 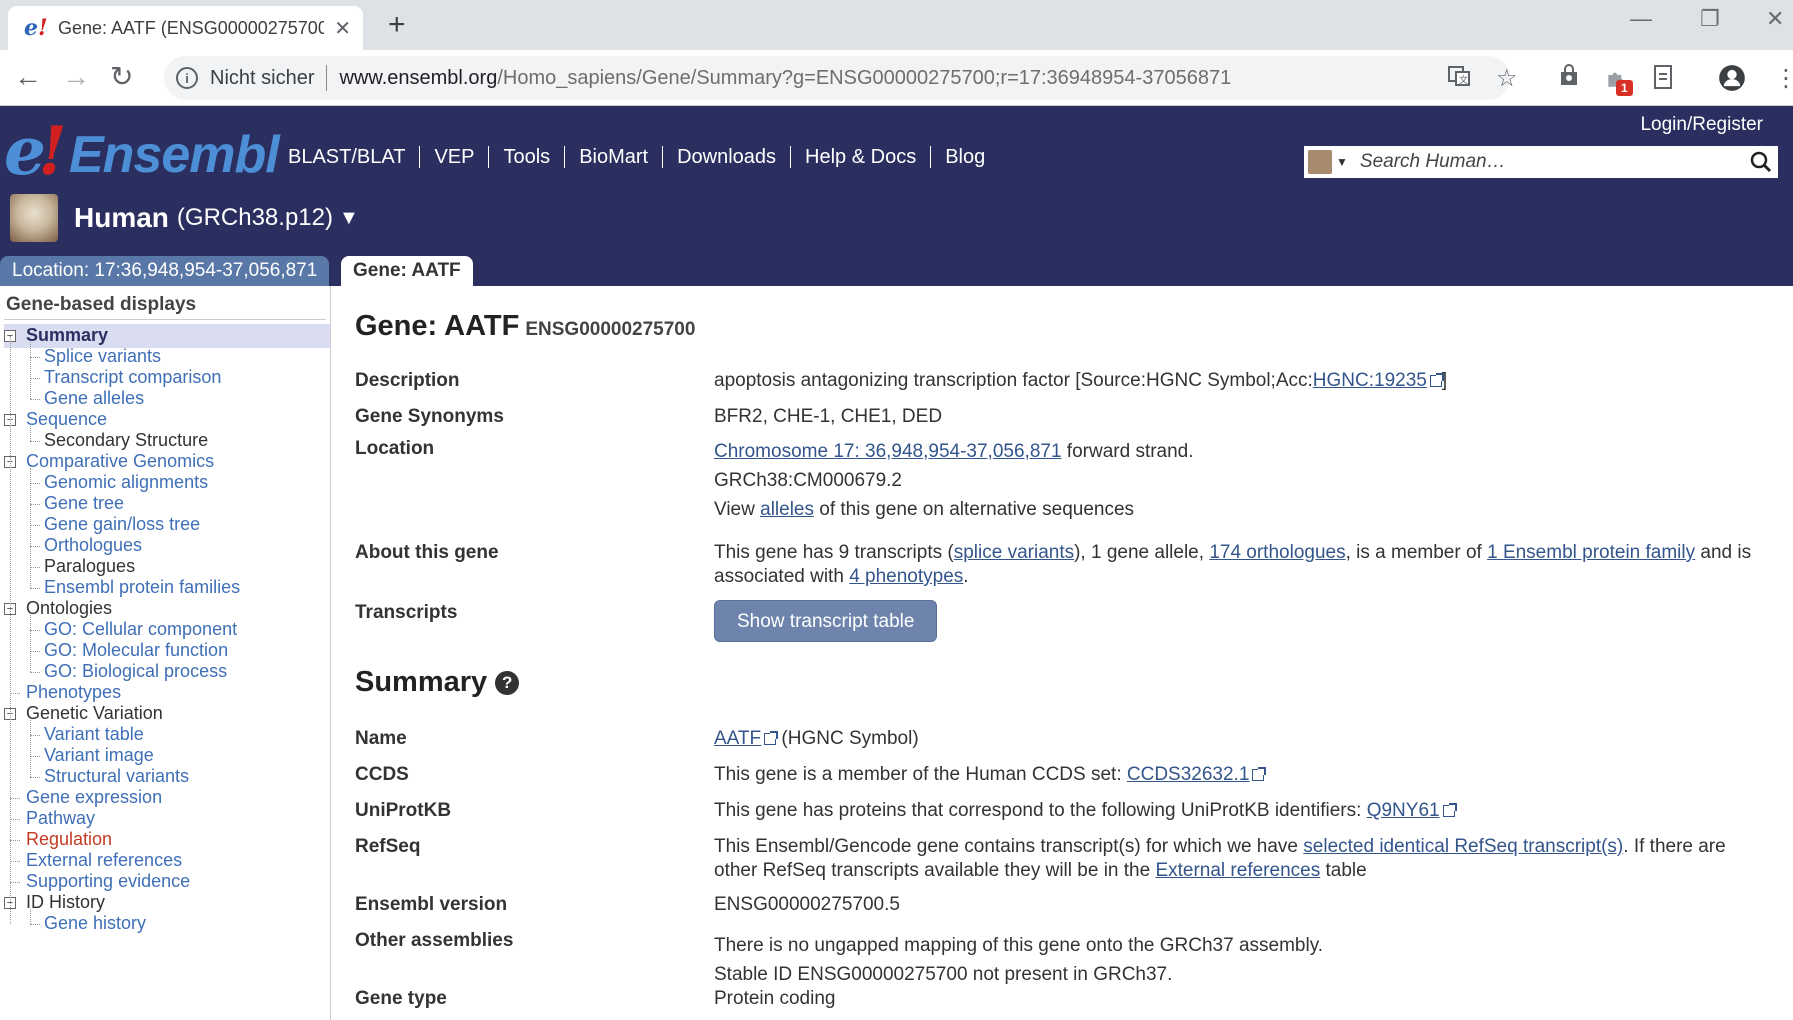 I want to click on ccds-key: CCDS, so click(x=382, y=774).